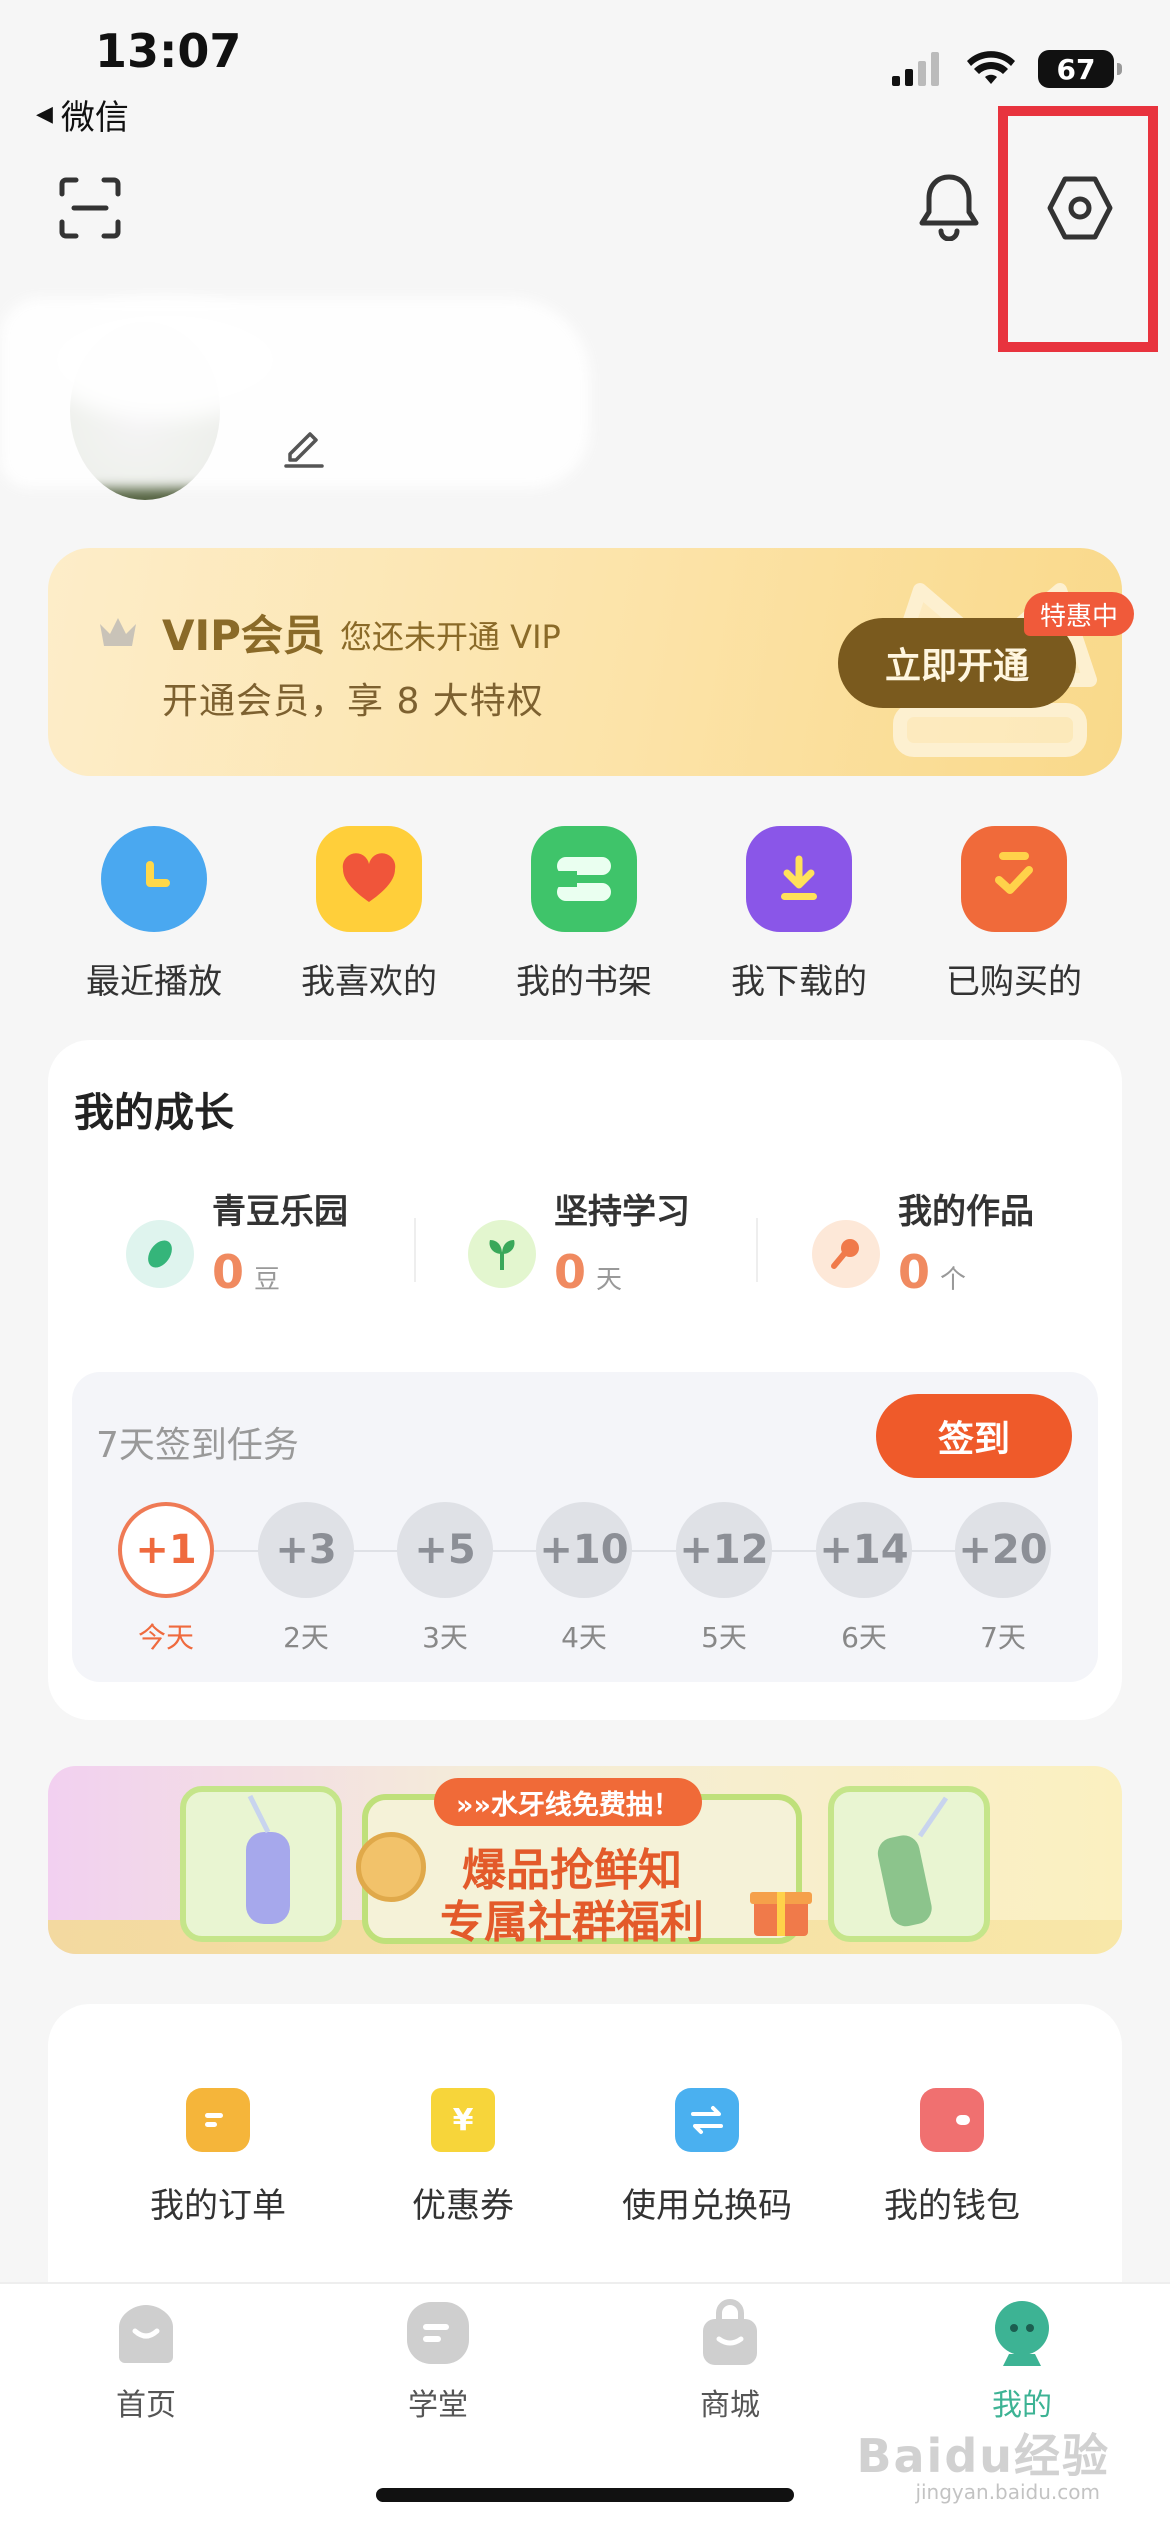  I want to click on tab-label: 商城, so click(730, 2405).